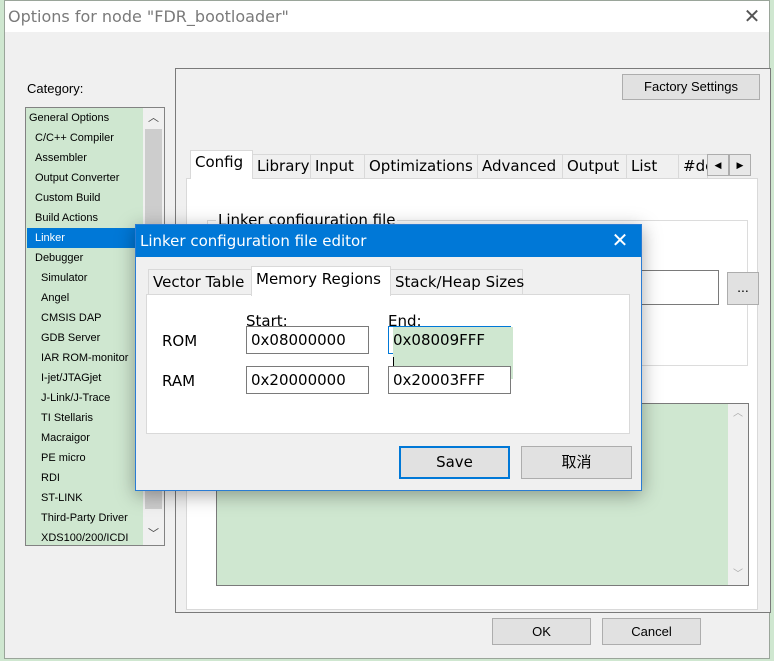 This screenshot has height=661, width=774. Describe the element at coordinates (55, 88) in the screenshot. I see `category-label: Category:` at that location.